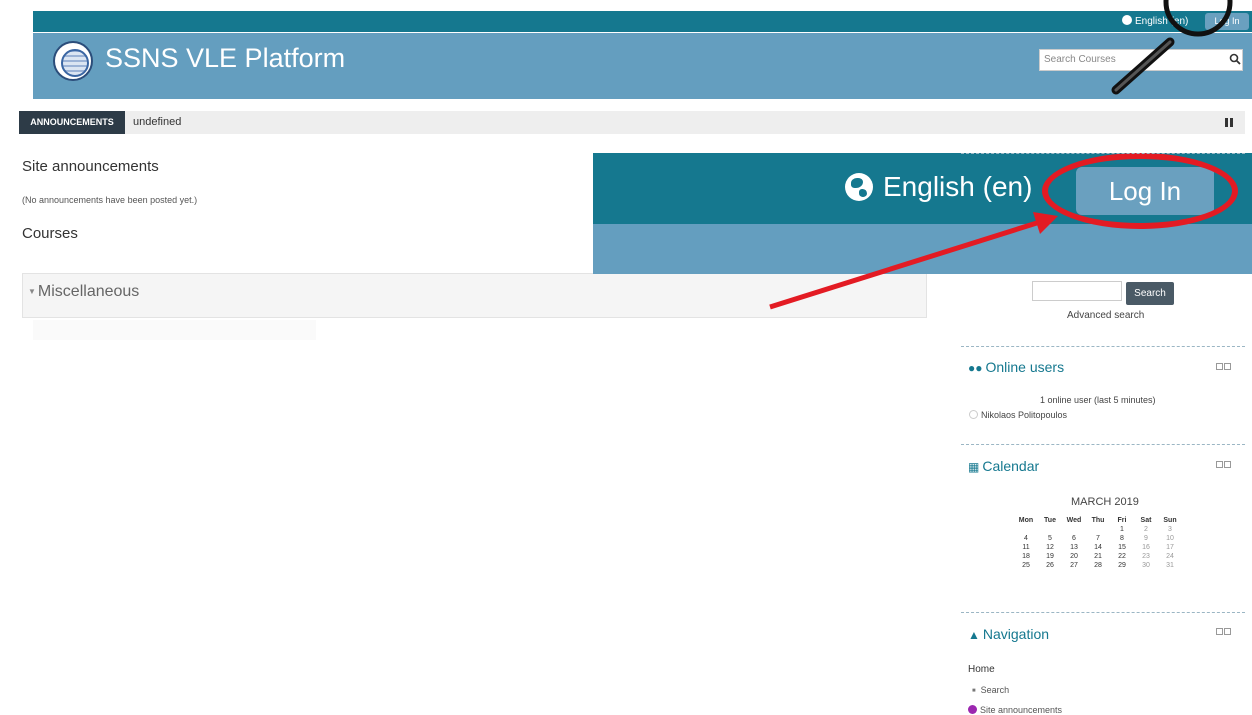 This screenshot has height=715, width=1252. I want to click on online-user-name: Nikolaos Politopoulos, so click(1024, 415).